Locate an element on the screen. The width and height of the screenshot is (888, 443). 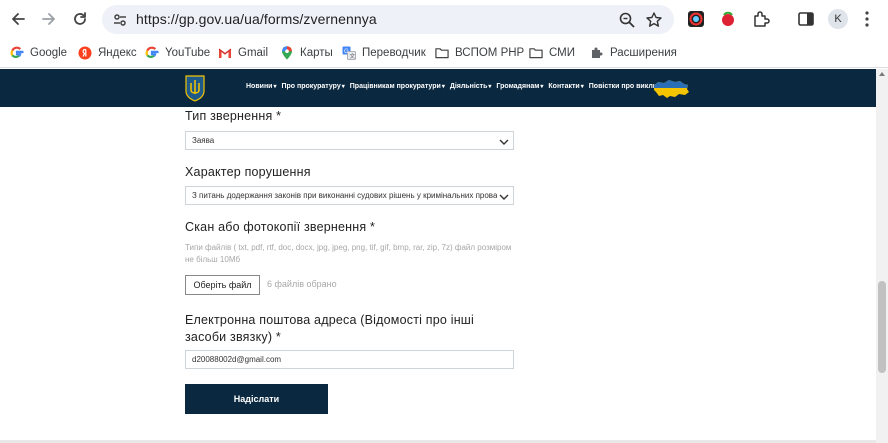
menu-item-news: Новини ▾ is located at coordinates (261, 86).